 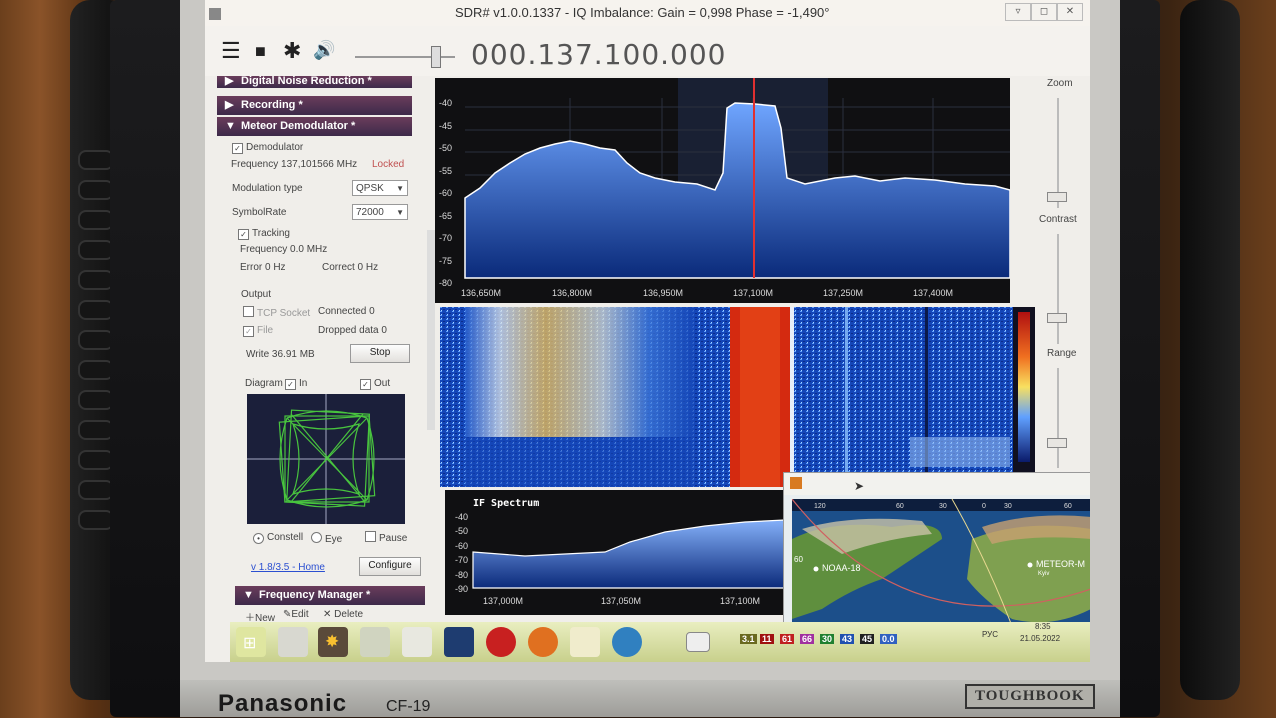 What do you see at coordinates (481, 293) in the screenshot?
I see `x-tick: 136,650M` at bounding box center [481, 293].